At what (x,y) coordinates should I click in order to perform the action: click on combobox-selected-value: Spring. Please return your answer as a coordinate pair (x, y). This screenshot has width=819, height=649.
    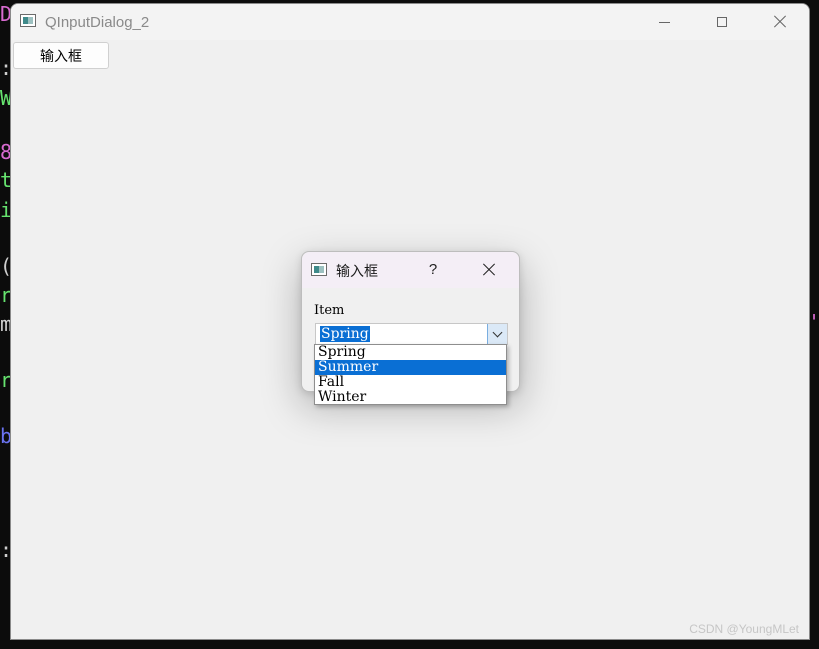
    Looking at the image, I should click on (345, 334).